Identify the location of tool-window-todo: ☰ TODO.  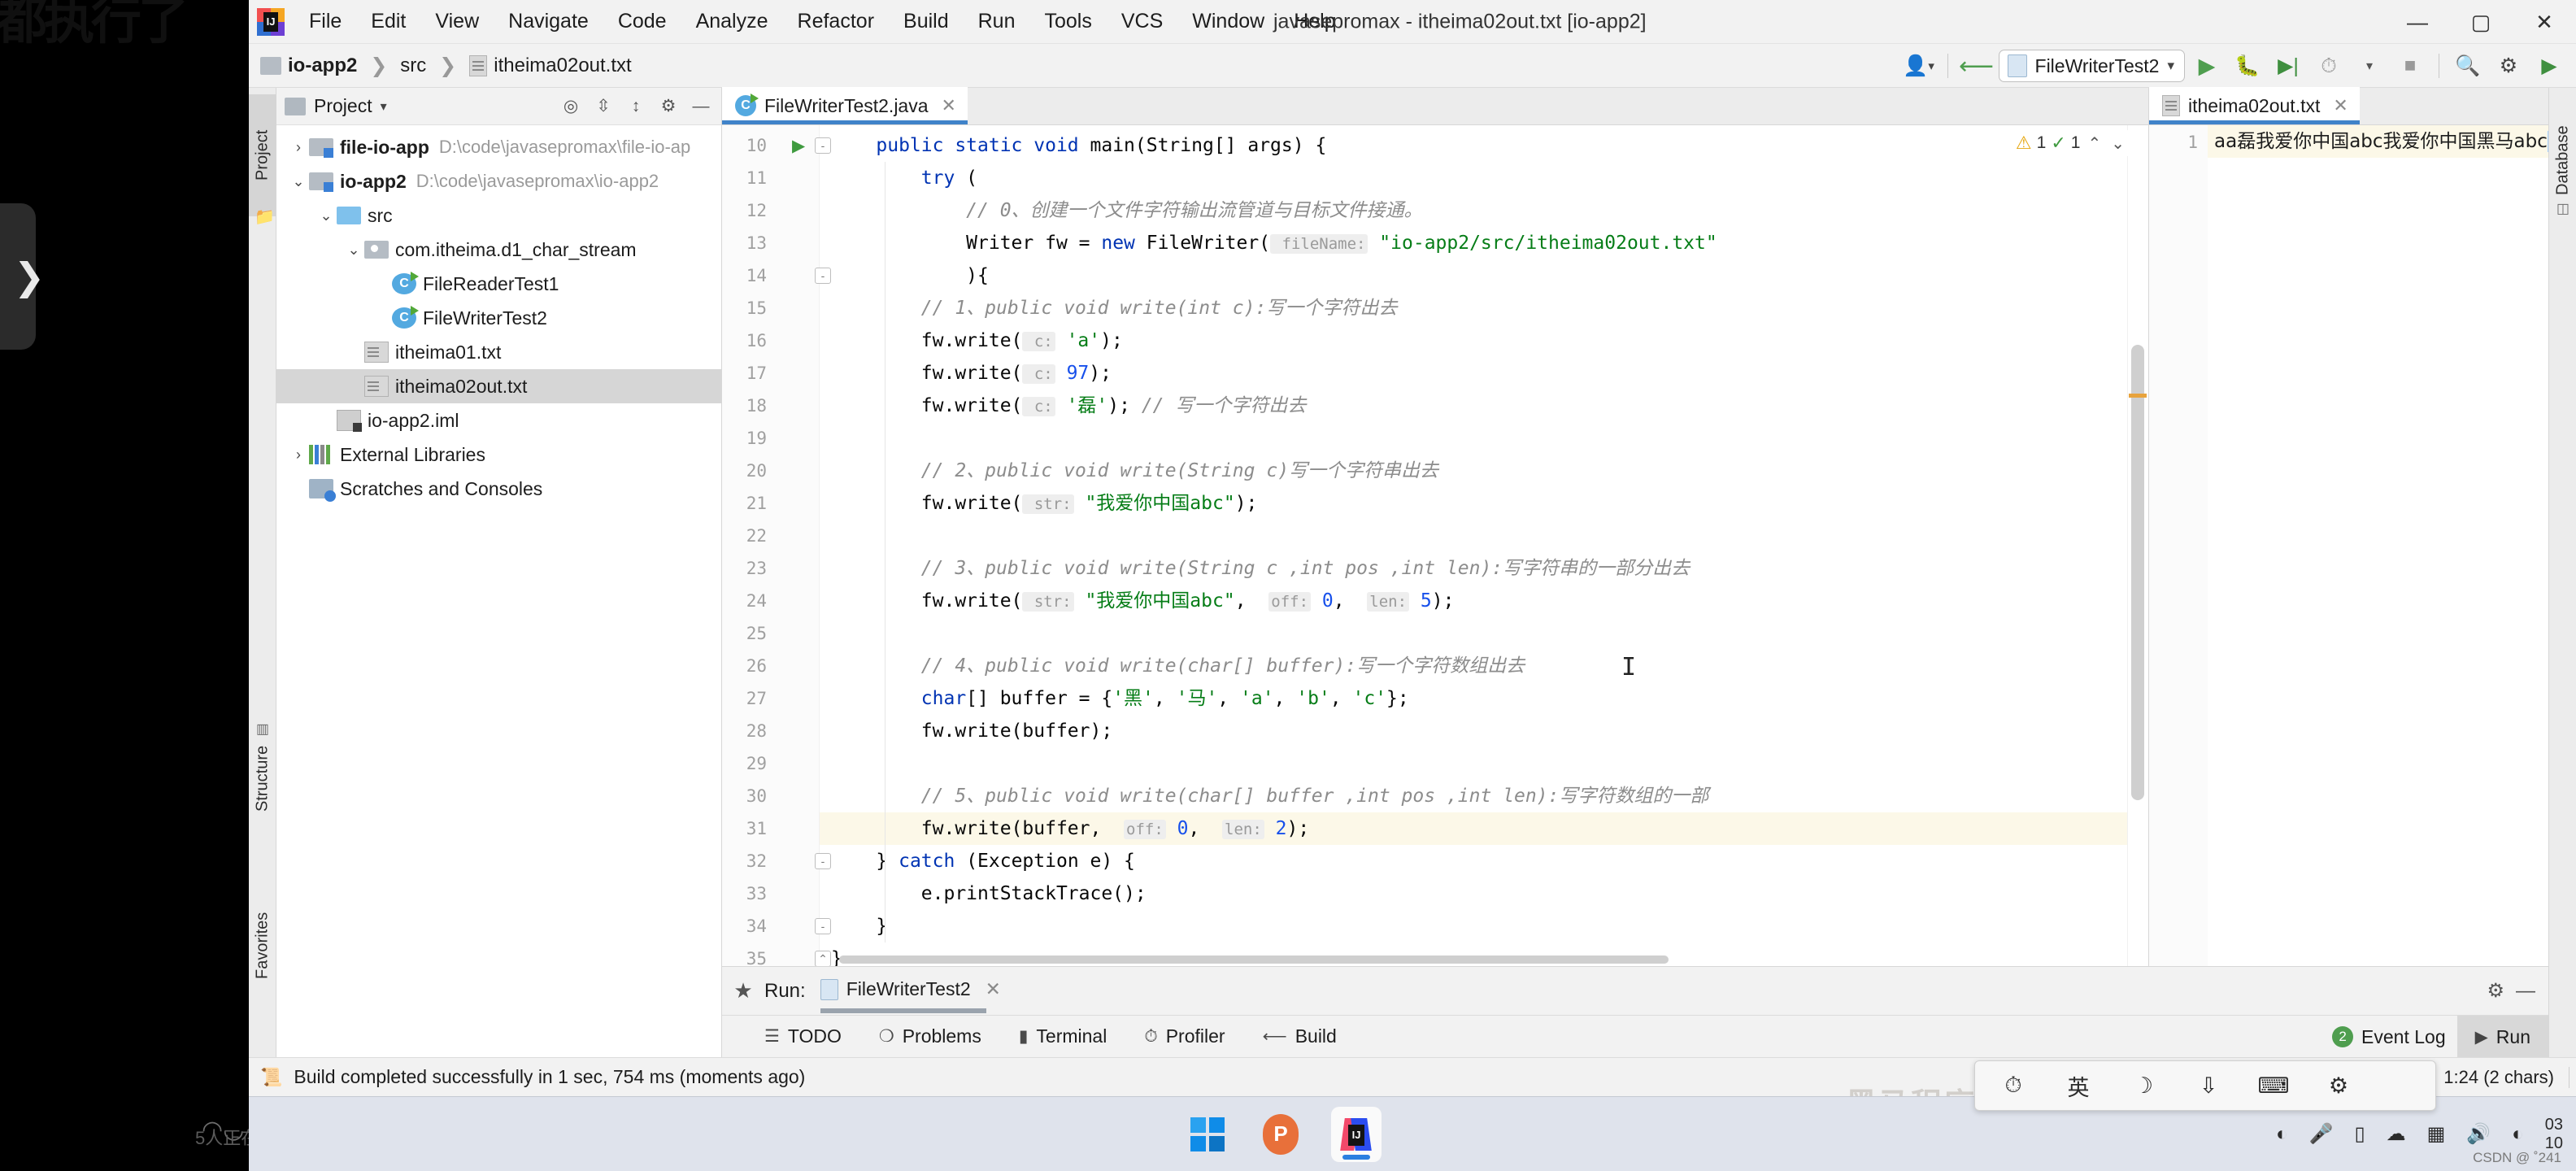
(803, 1037).